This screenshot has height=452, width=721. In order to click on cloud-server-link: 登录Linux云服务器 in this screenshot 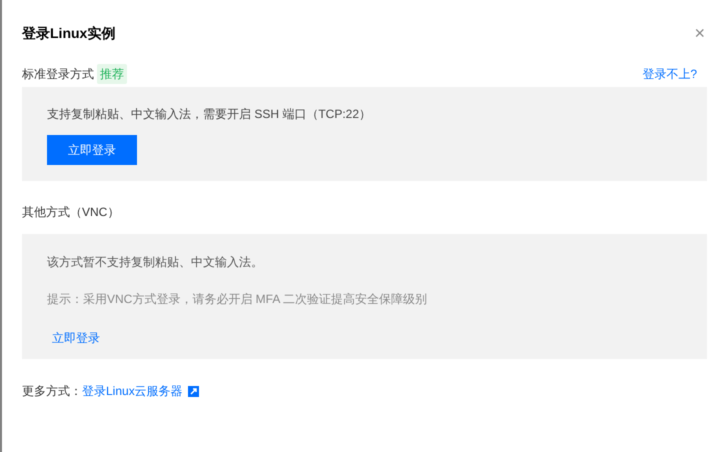, I will do `click(132, 391)`.